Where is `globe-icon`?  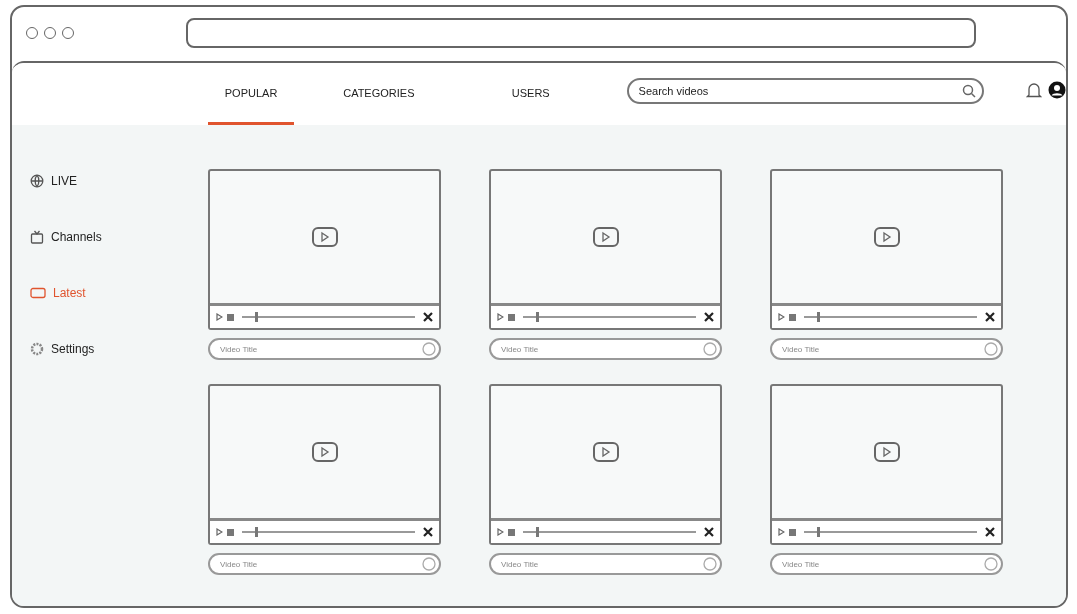 globe-icon is located at coordinates (37, 181).